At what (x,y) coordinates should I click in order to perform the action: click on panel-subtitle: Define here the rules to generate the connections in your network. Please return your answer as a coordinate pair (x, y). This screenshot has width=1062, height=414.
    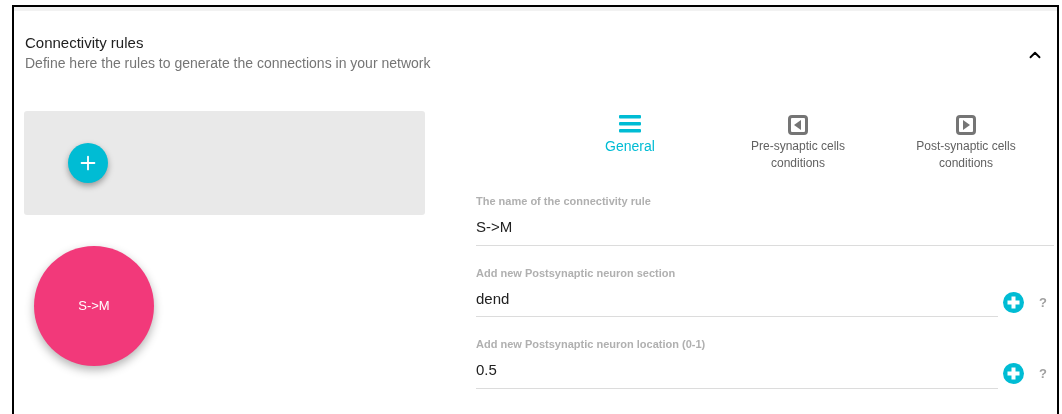
    Looking at the image, I should click on (228, 63).